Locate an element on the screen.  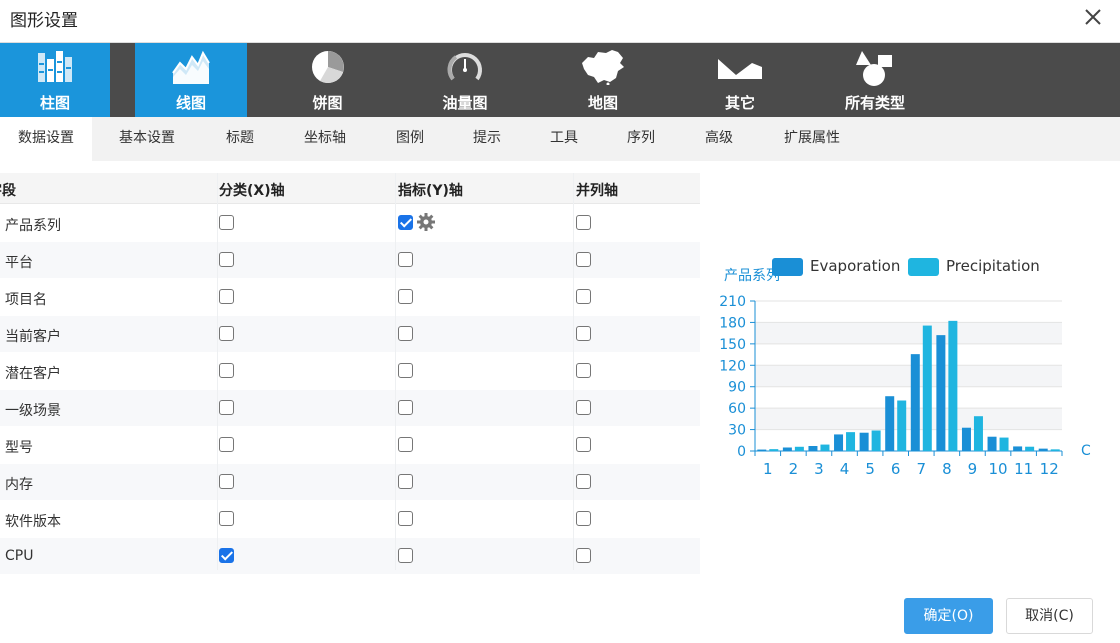
grid-band is located at coordinates (908, 376).